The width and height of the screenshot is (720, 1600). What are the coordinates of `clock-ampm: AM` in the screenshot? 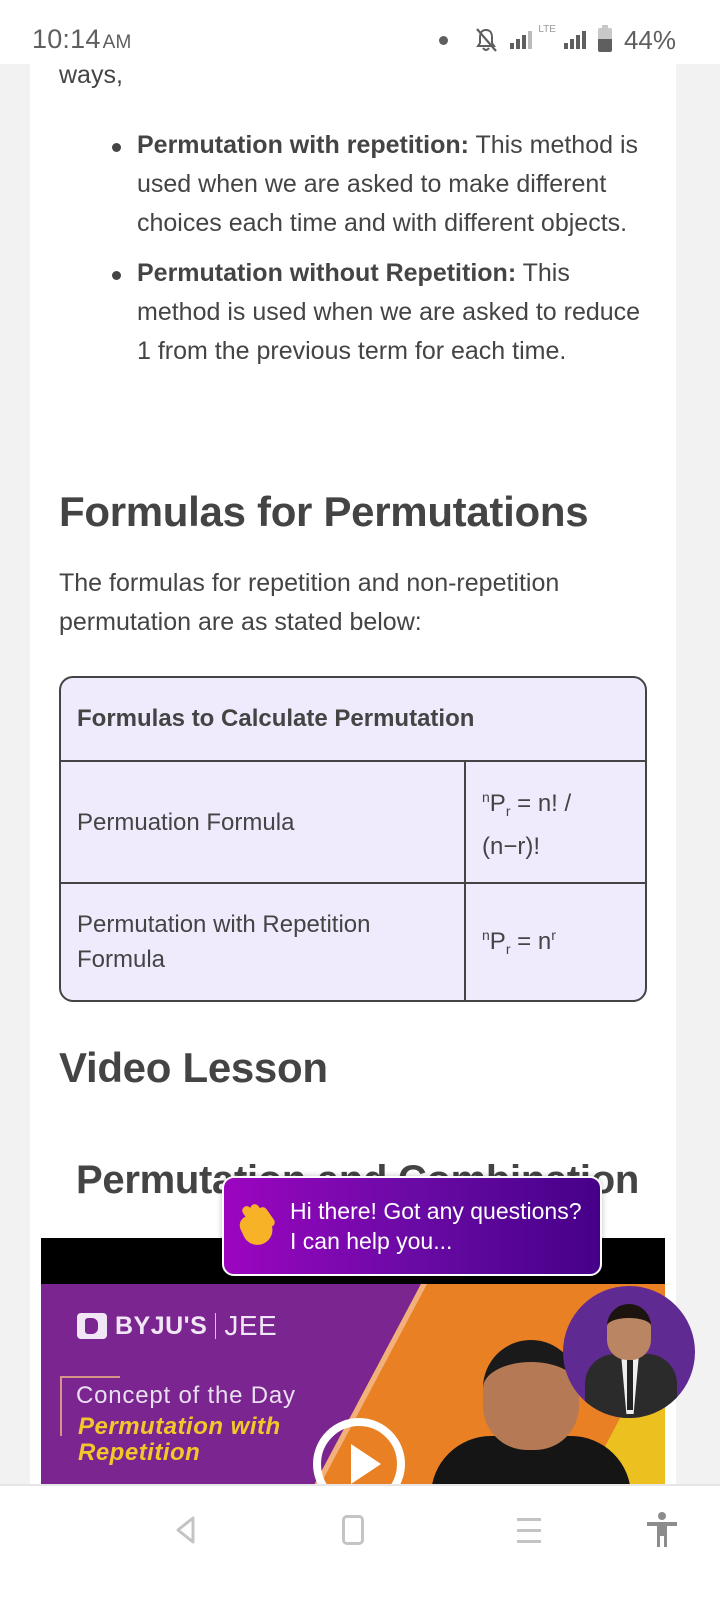 It's located at (117, 42).